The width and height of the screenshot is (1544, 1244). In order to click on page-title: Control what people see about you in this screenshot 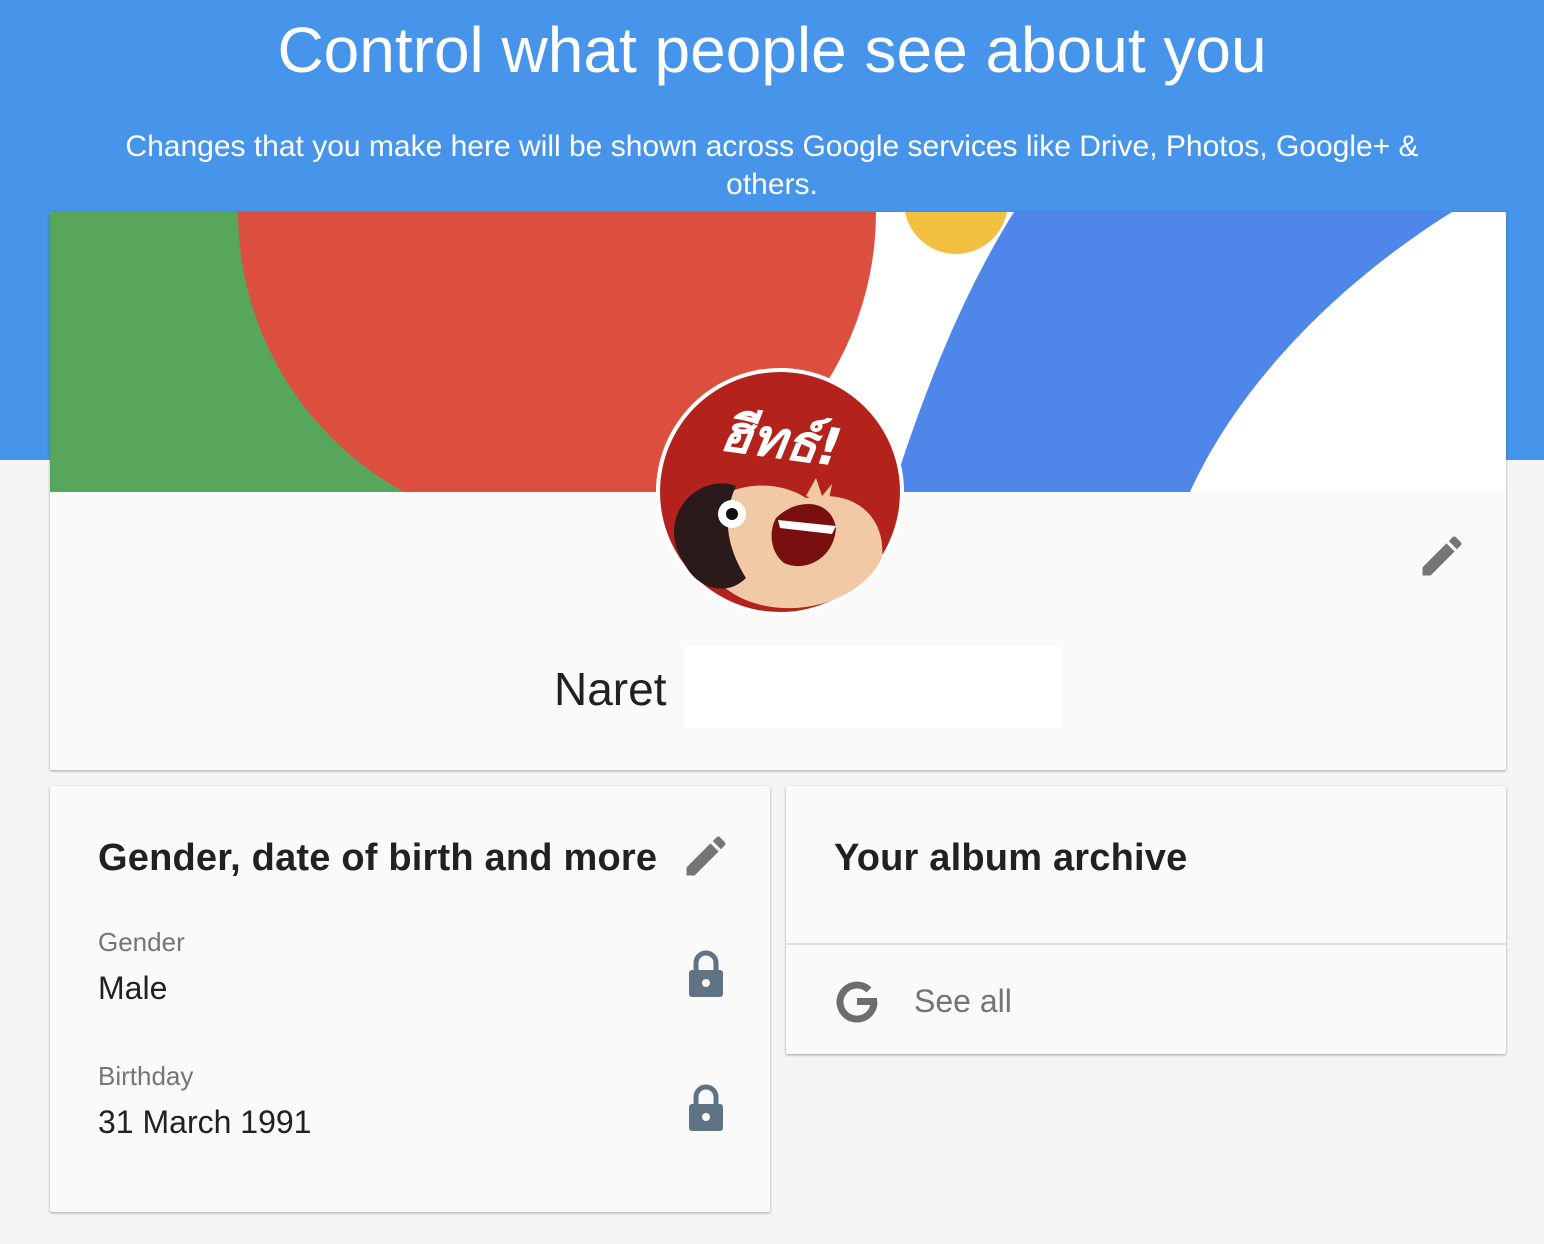, I will do `click(772, 50)`.